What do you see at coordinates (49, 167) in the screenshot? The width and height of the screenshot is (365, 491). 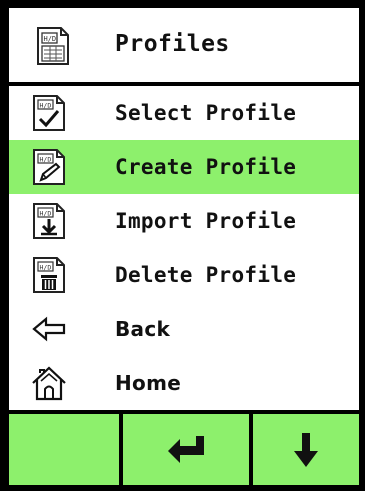 I see `profile-pencil-icon: H/D` at bounding box center [49, 167].